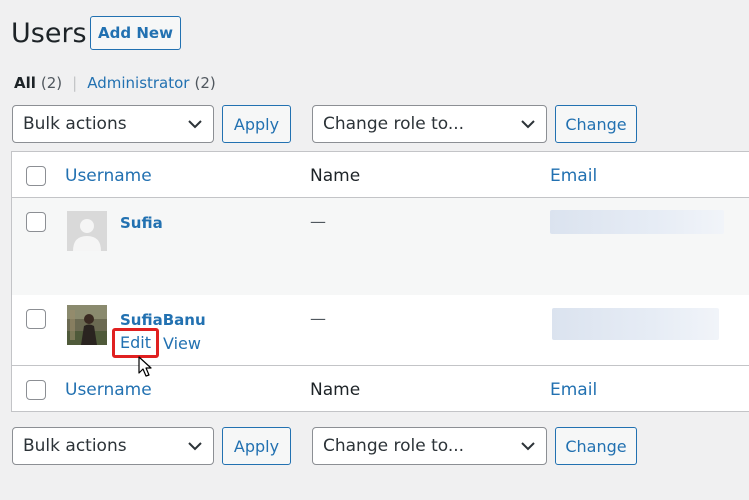 The image size is (749, 500). I want to click on table-row: SufiaBanu Edit View —, so click(380, 330).